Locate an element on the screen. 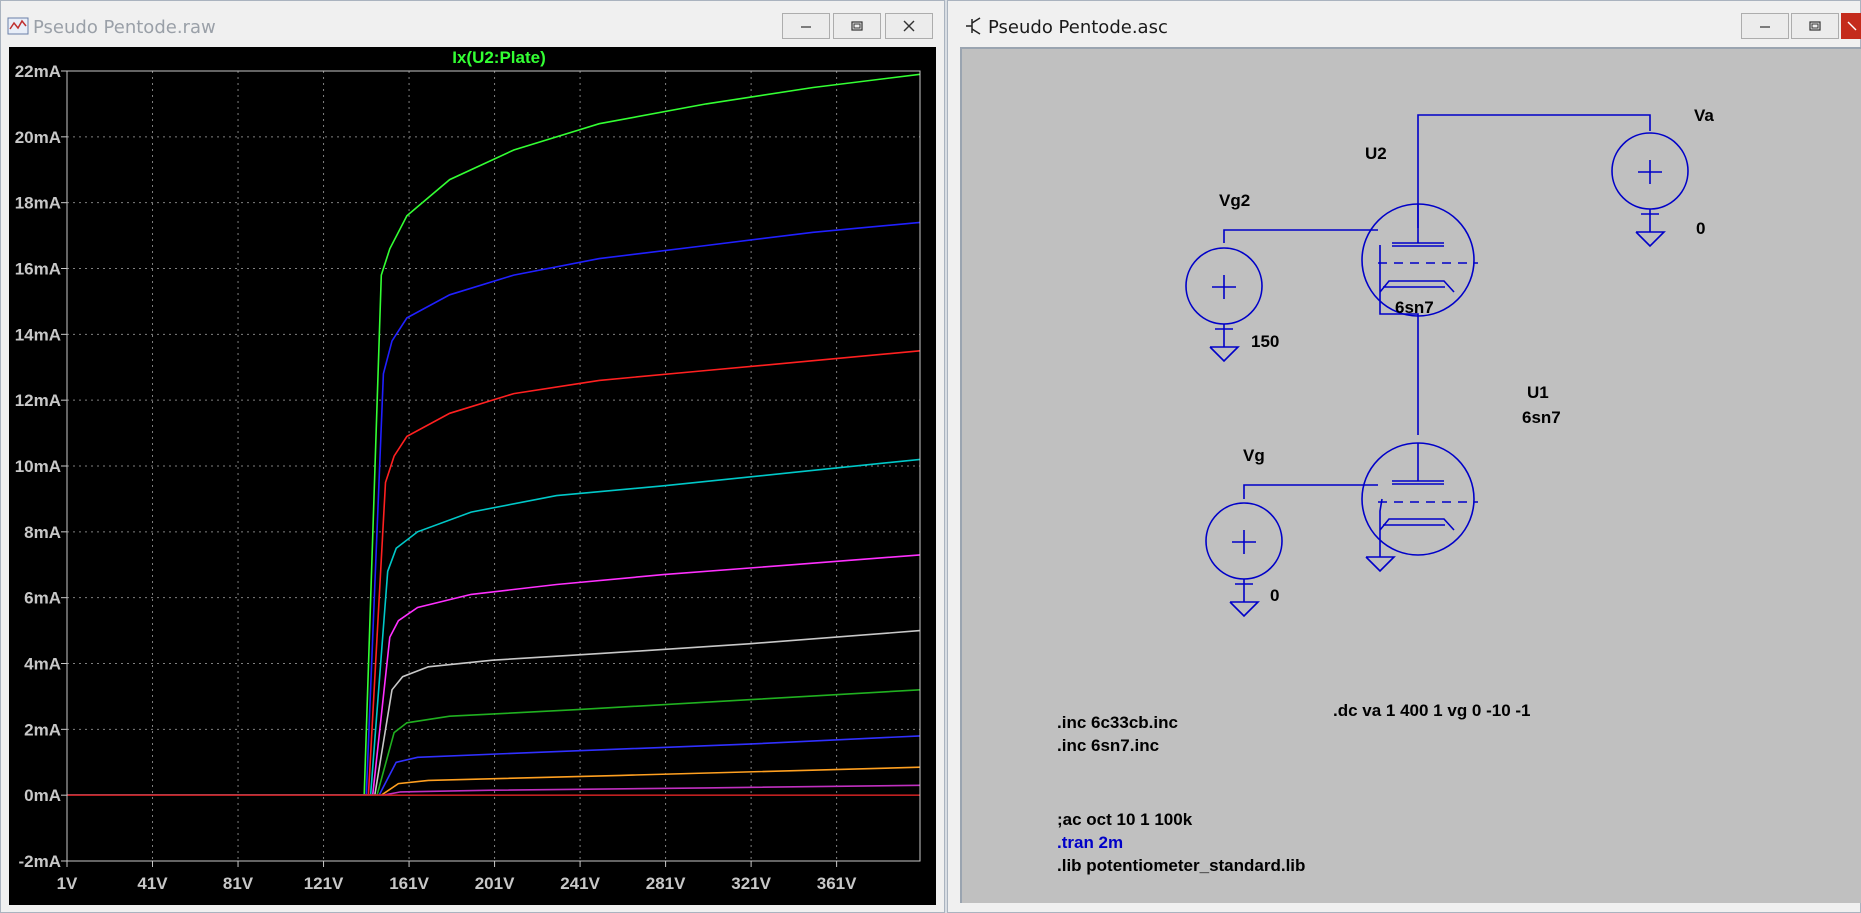 The height and width of the screenshot is (913, 1861). close-button is located at coordinates (909, 26).